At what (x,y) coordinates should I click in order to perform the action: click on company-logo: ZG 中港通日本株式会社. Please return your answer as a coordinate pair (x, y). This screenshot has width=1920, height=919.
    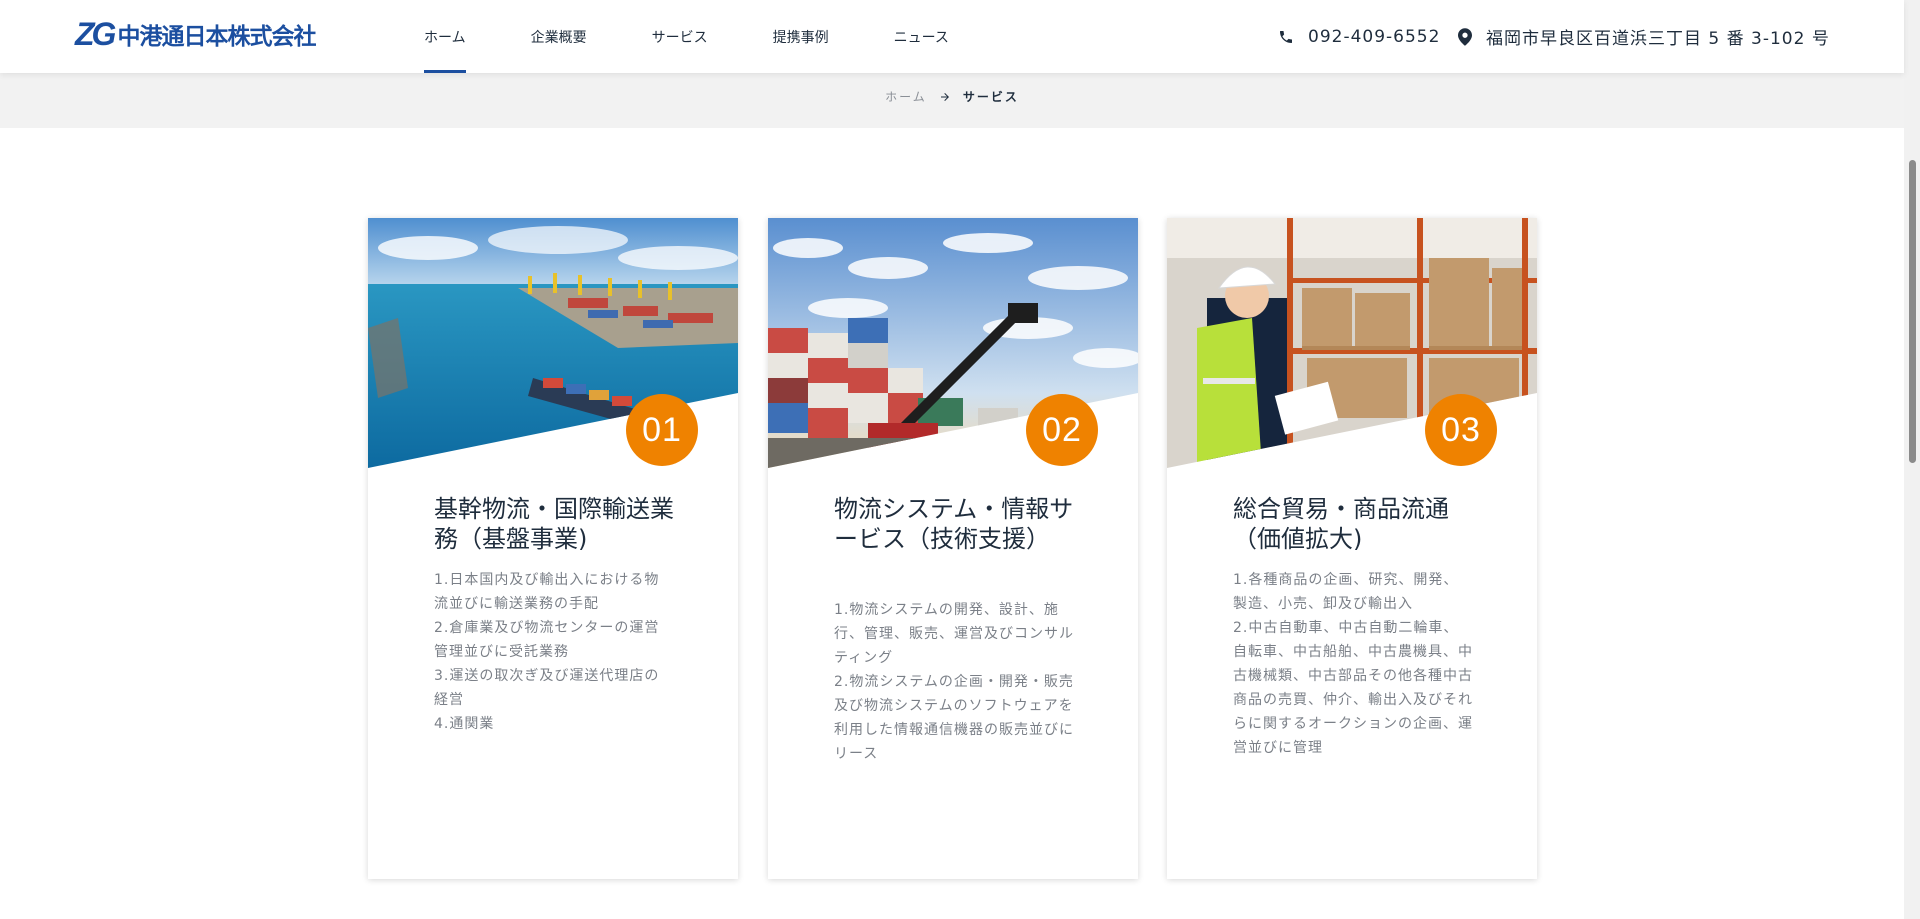
    Looking at the image, I should click on (195, 33).